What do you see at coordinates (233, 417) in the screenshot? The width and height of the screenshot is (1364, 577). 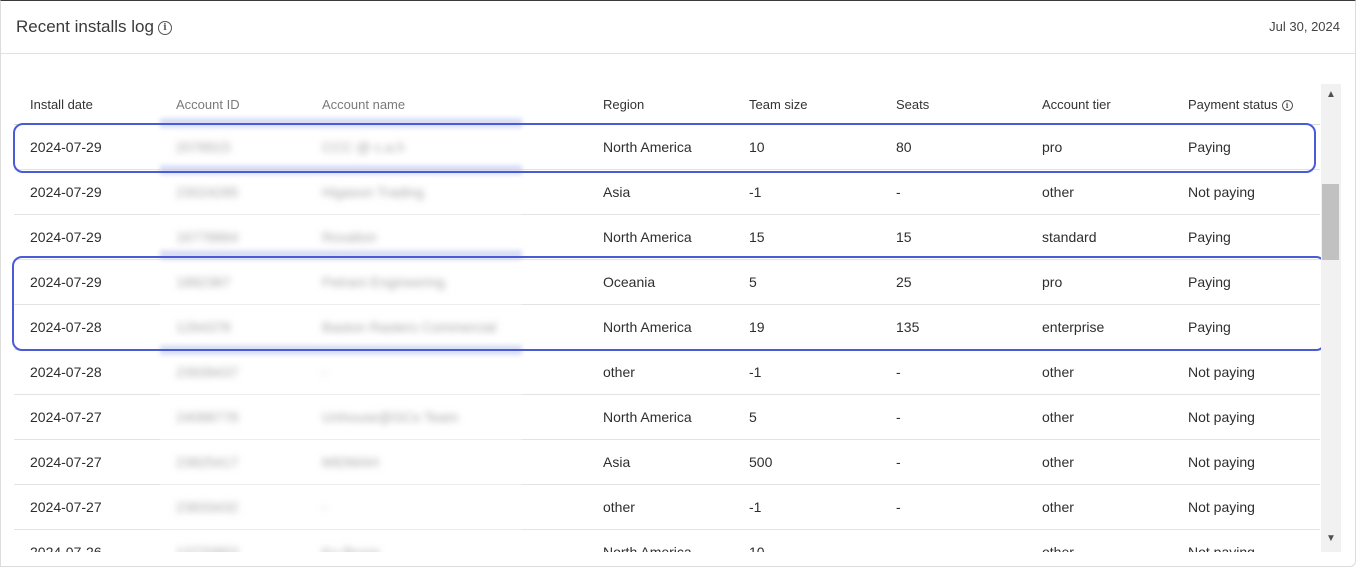 I see `cell-account-id: 24088778` at bounding box center [233, 417].